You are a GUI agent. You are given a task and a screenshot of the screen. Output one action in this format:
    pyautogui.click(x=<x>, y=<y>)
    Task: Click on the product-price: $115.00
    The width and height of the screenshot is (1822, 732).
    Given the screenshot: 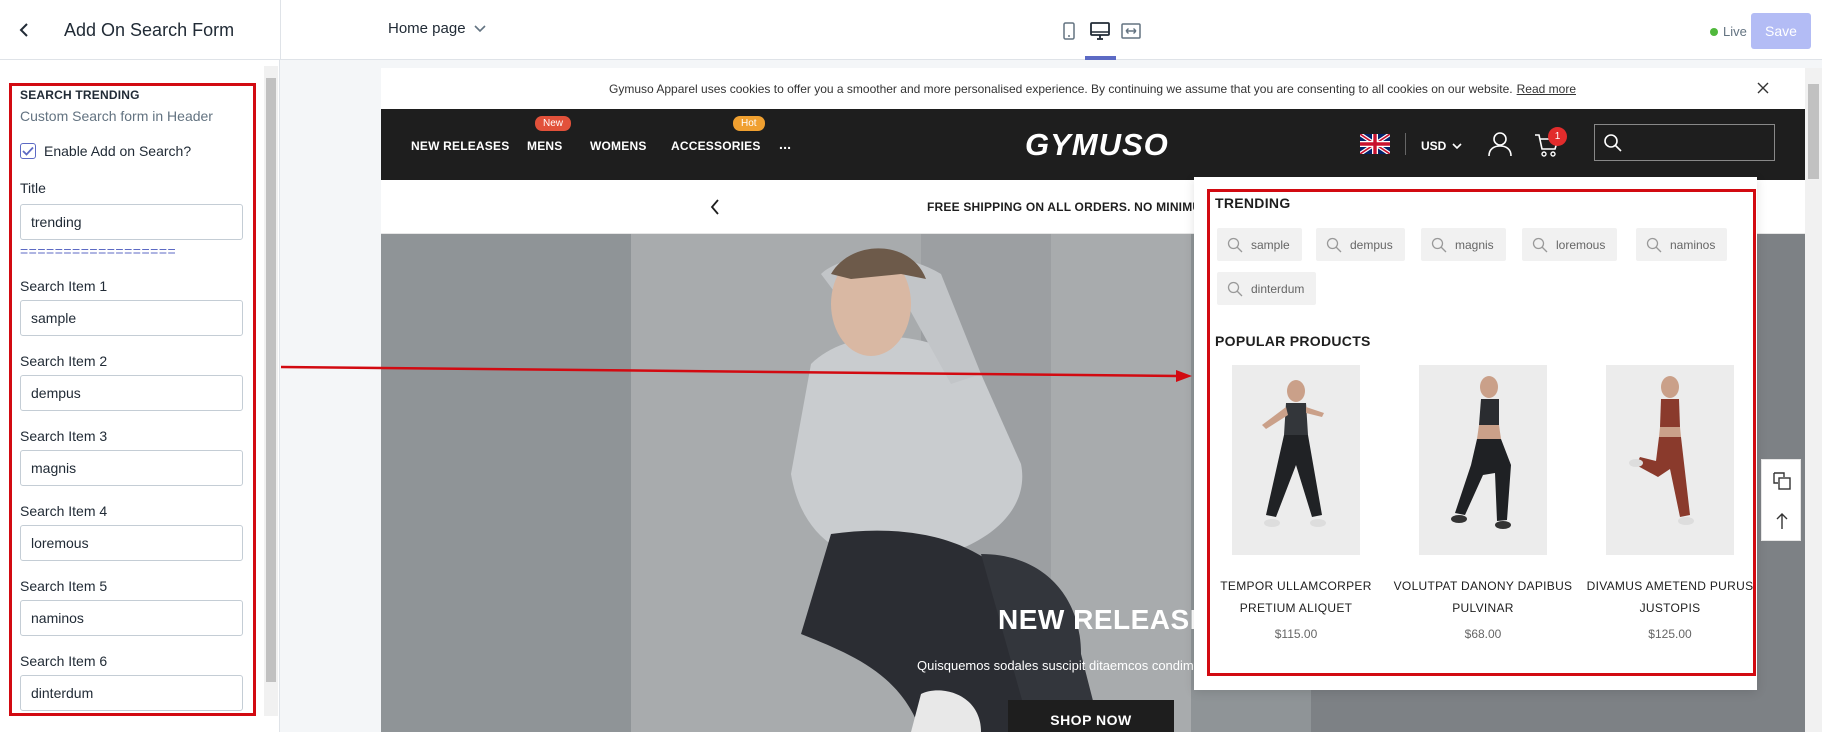 What is the action you would take?
    pyautogui.click(x=1296, y=634)
    